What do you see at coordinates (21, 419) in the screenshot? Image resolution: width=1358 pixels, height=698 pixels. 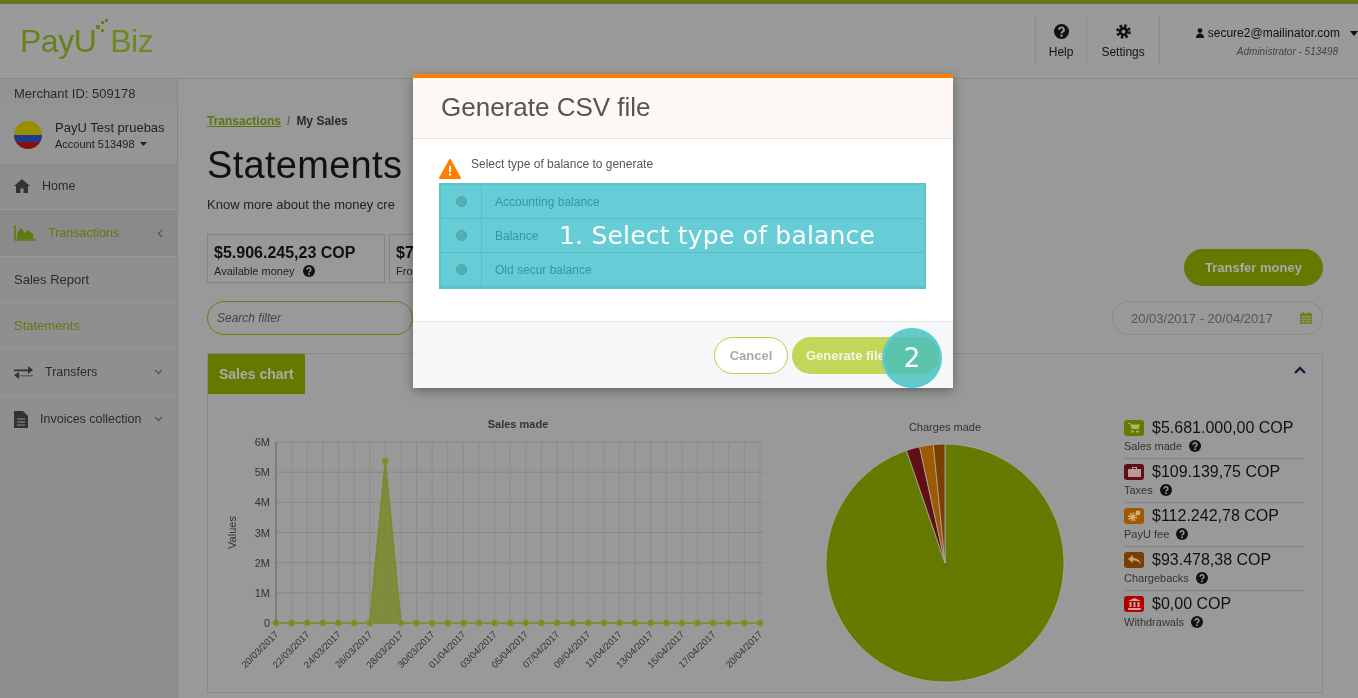 I see `document-icon` at bounding box center [21, 419].